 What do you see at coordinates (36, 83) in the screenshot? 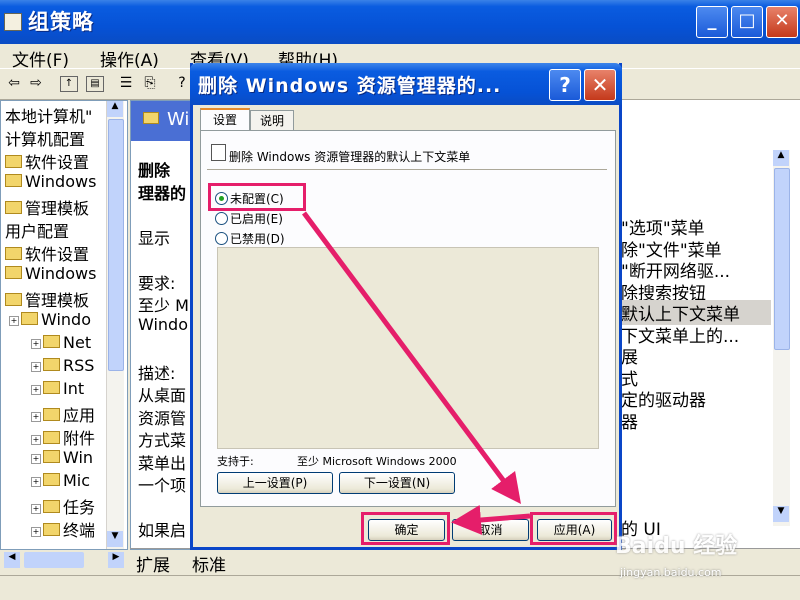
I see `forward-icon: ⇨` at bounding box center [36, 83].